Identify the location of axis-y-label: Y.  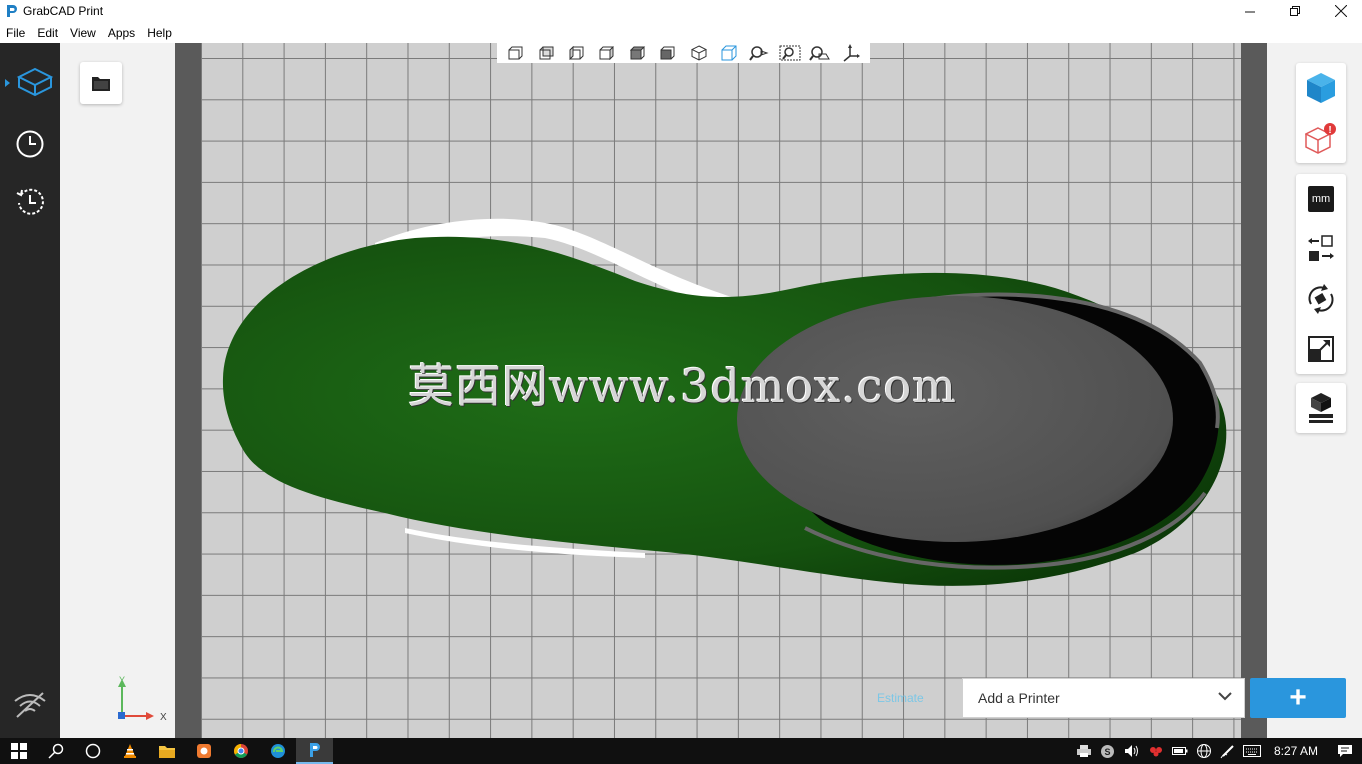
(122, 680).